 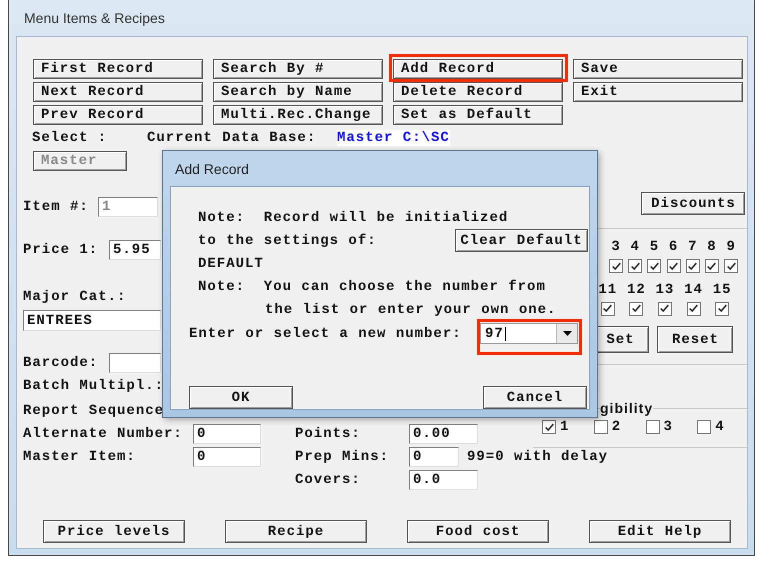 What do you see at coordinates (92, 320) in the screenshot?
I see `category-field: ENTREES` at bounding box center [92, 320].